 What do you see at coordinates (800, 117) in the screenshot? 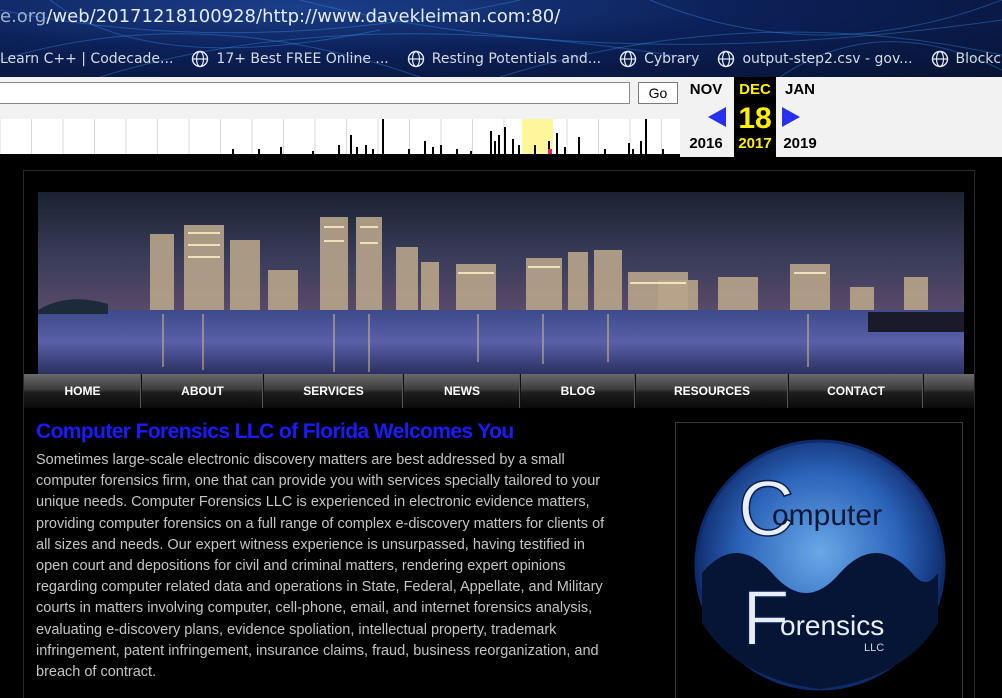
I see `next-month: JAN 2019` at bounding box center [800, 117].